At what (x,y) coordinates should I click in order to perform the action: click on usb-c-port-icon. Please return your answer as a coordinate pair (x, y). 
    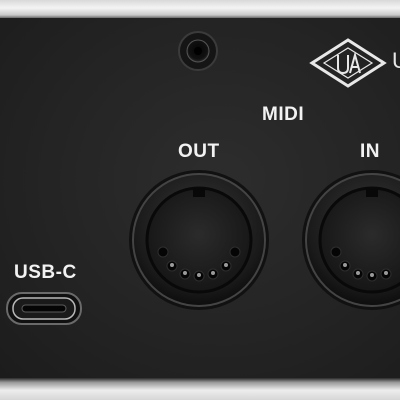
    Looking at the image, I should click on (44, 308).